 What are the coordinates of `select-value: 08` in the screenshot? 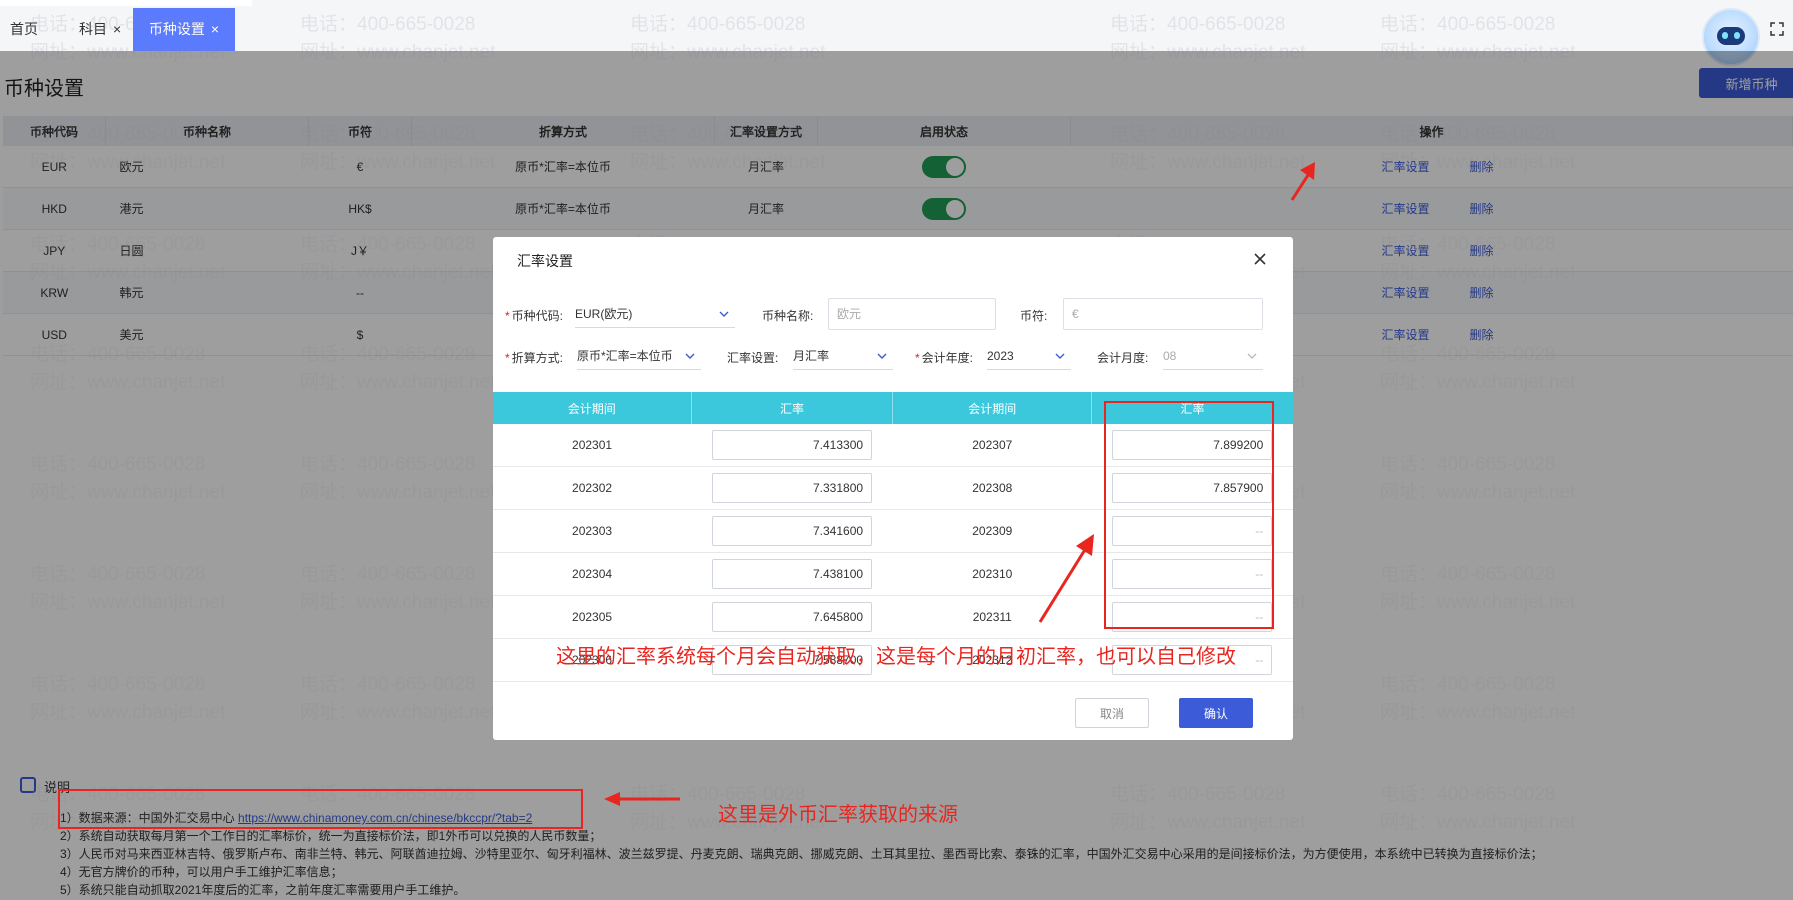 It's located at (1170, 356).